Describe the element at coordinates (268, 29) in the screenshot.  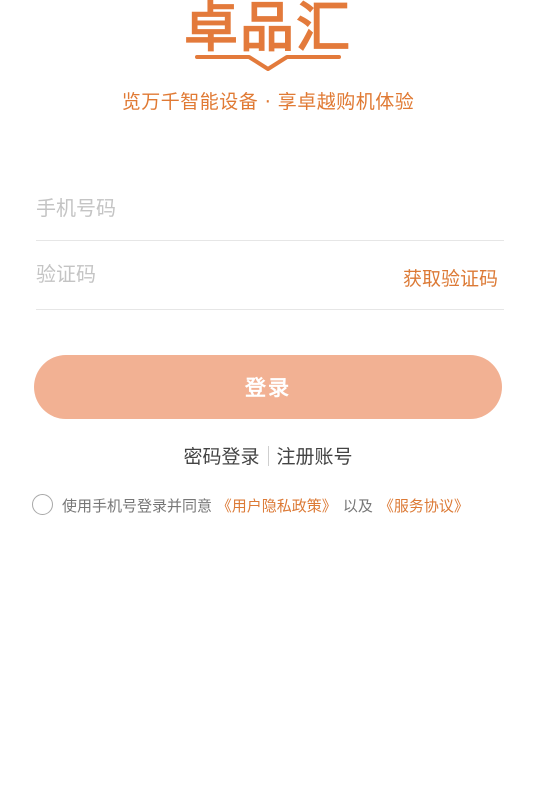
I see `logo-text: 卓品汇` at that location.